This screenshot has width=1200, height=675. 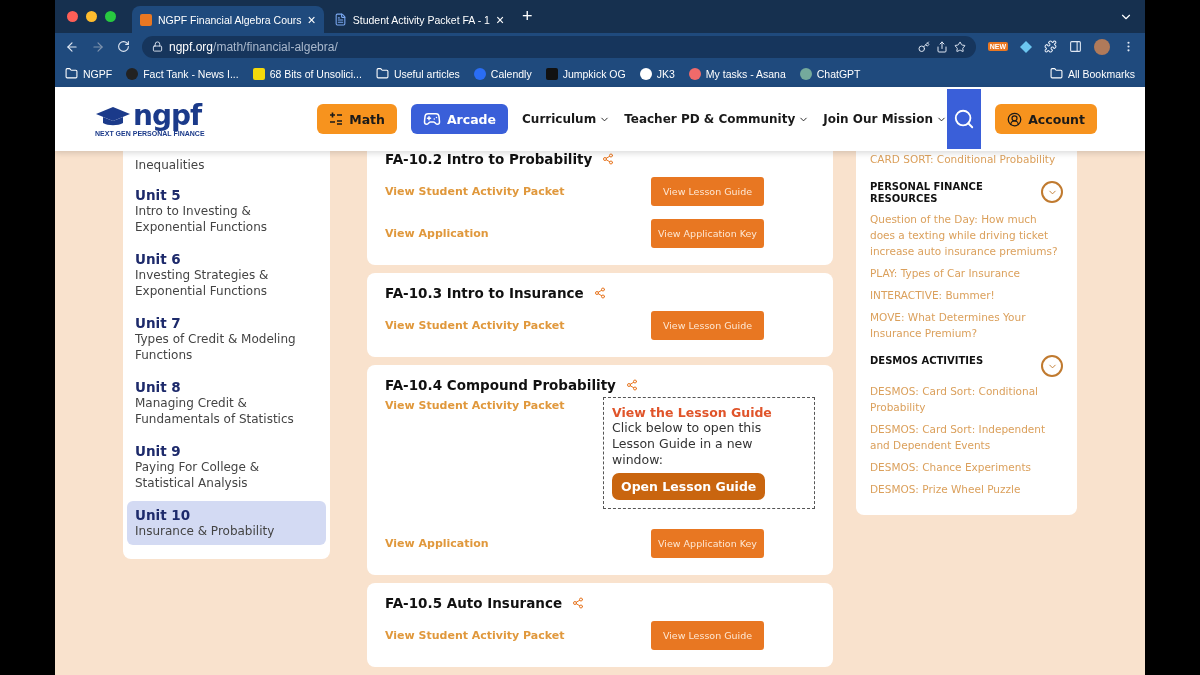 What do you see at coordinates (157, 46) in the screenshot?
I see `lock-icon` at bounding box center [157, 46].